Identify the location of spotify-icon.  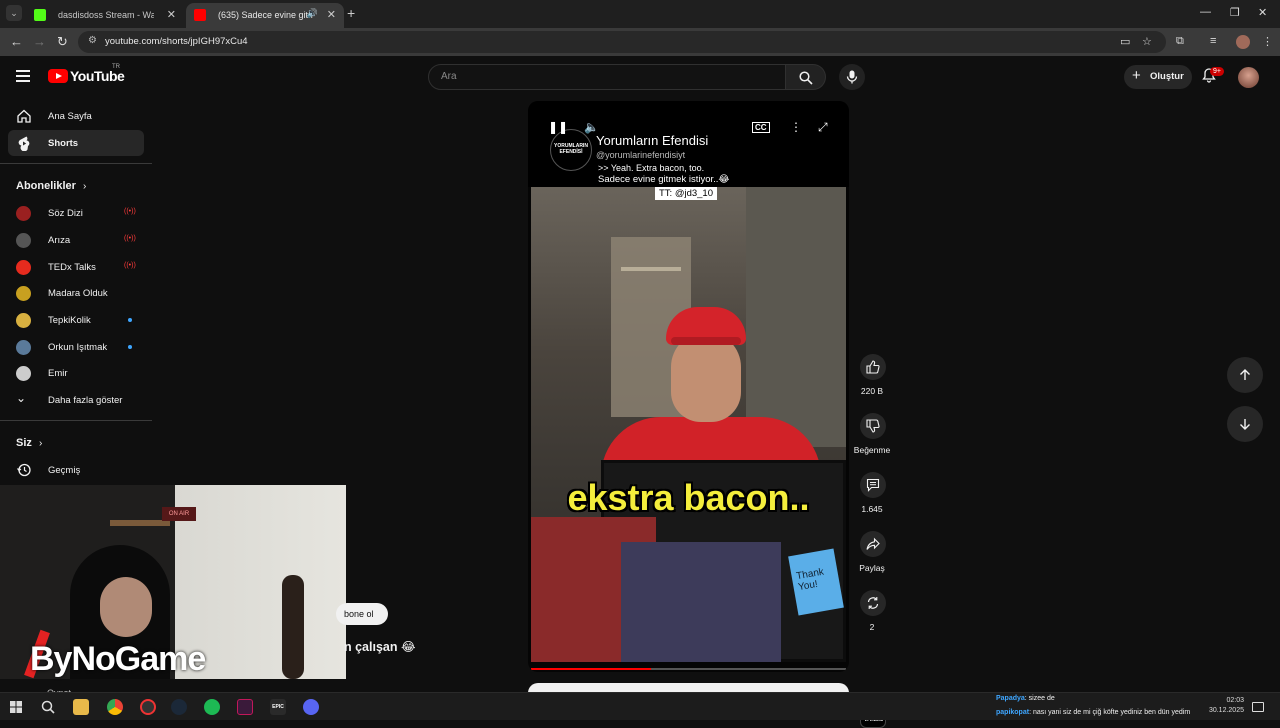
(212, 707).